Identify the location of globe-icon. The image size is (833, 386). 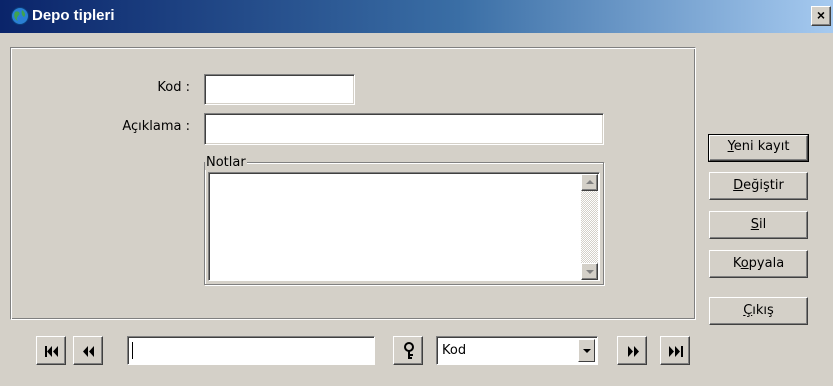
(20, 16).